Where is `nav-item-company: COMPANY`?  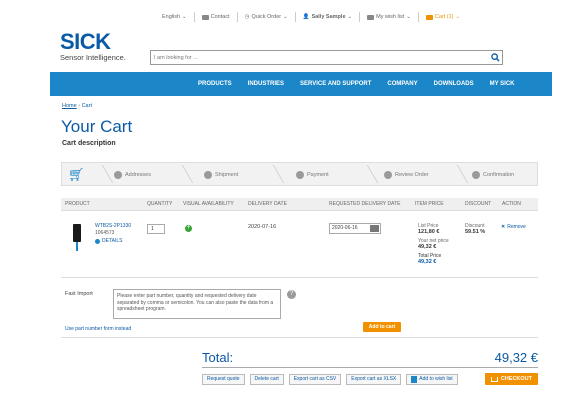
nav-item-company: COMPANY is located at coordinates (402, 84).